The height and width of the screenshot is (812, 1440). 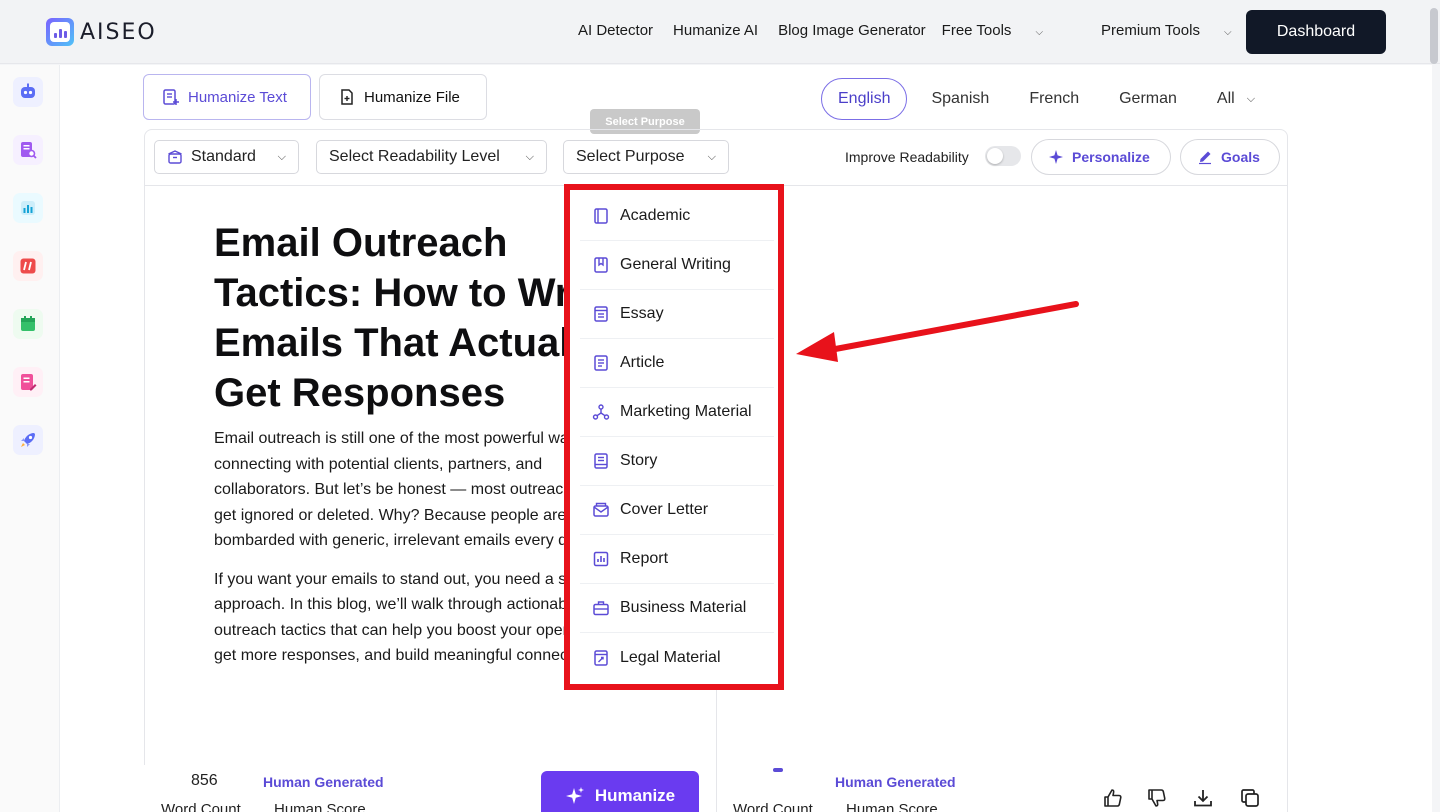 I want to click on nav-premium-tools: Premium Tools ⌵, so click(x=1176, y=30).